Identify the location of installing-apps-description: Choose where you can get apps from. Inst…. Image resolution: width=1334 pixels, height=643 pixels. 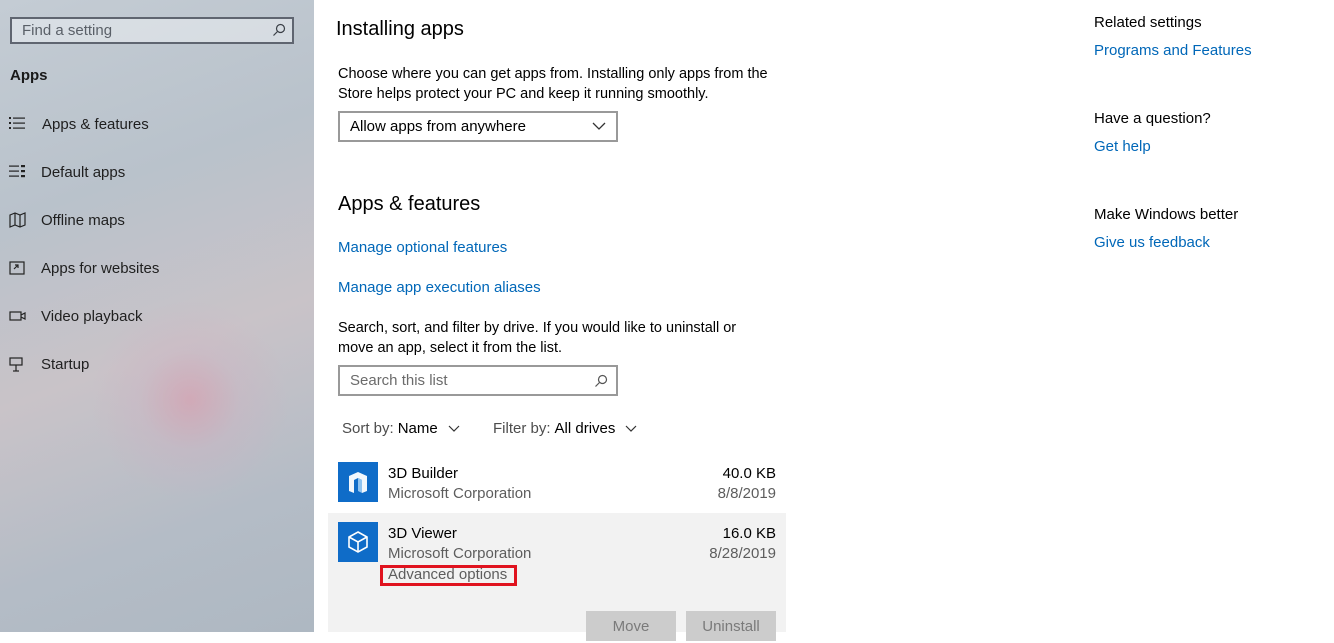
(553, 84).